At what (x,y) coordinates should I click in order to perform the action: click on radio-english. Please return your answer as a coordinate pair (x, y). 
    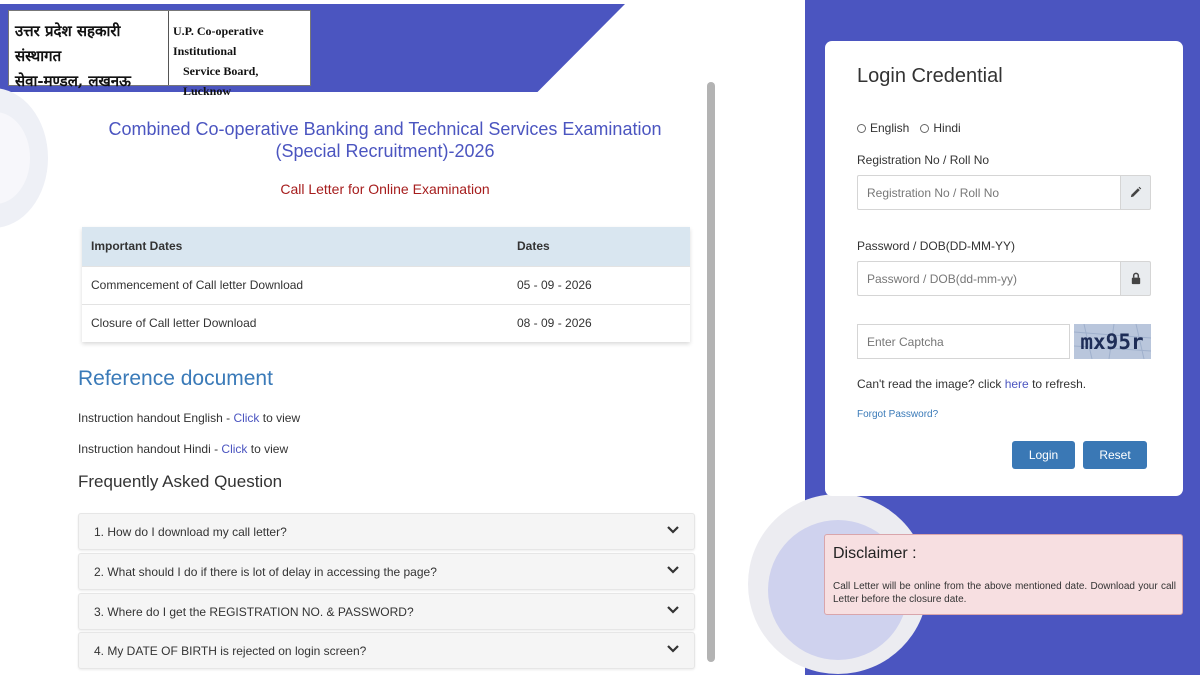
    Looking at the image, I should click on (861, 128).